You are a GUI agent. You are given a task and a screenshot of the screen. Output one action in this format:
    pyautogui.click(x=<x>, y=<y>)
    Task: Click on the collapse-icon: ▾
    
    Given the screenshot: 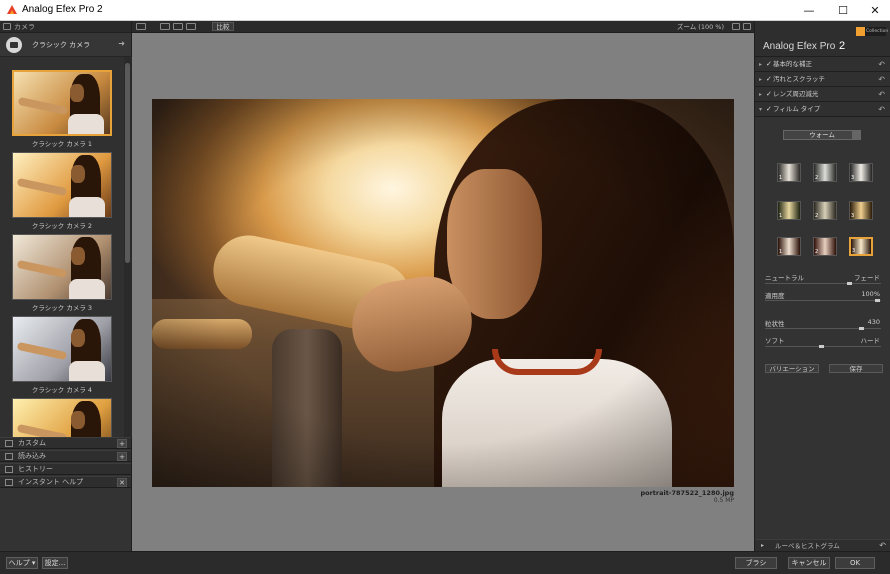 What is the action you would take?
    pyautogui.click(x=760, y=109)
    